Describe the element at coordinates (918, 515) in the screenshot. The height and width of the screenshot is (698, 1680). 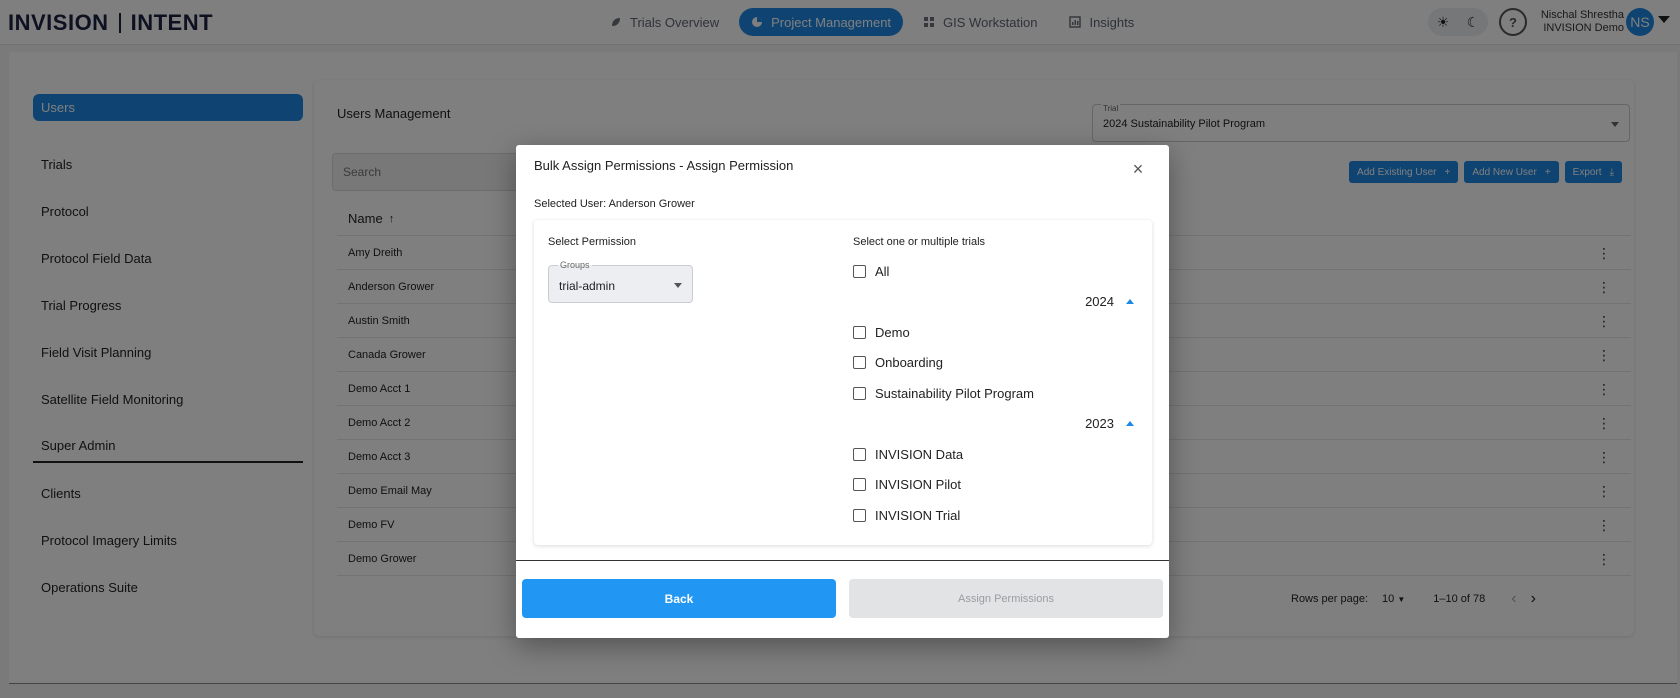
I see `checkbox-label: INVISION Trial` at that location.